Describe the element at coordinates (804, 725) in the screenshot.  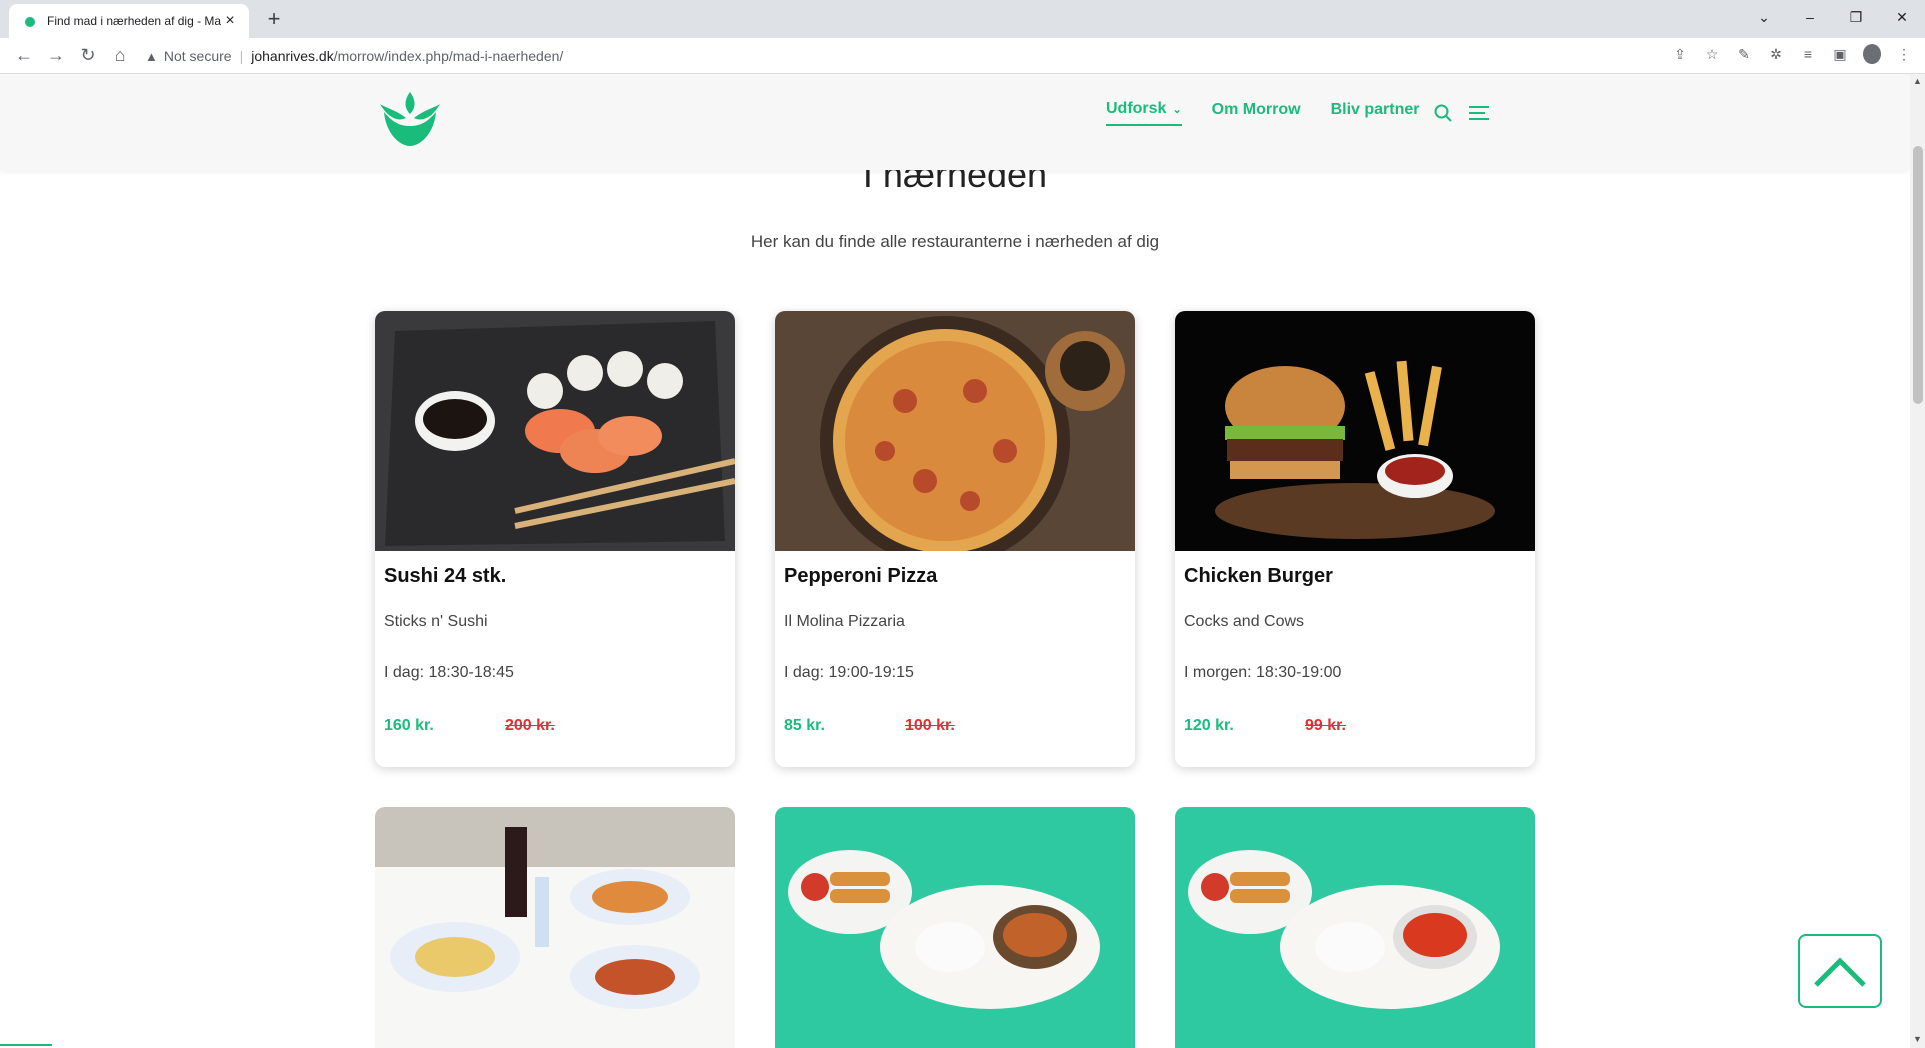
I see `card-price: 85 kr.` at that location.